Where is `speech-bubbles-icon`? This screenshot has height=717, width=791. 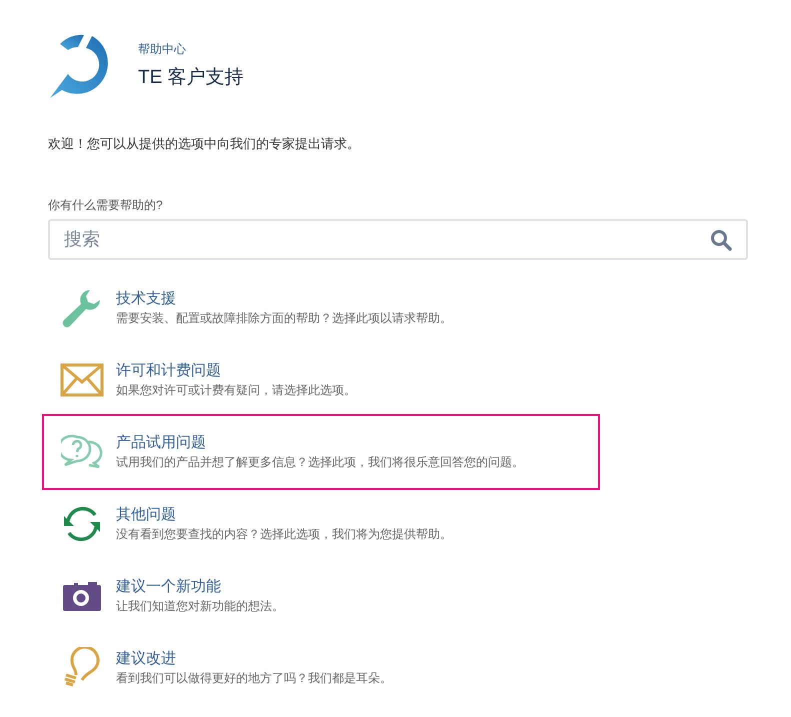
speech-bubbles-icon is located at coordinates (82, 452).